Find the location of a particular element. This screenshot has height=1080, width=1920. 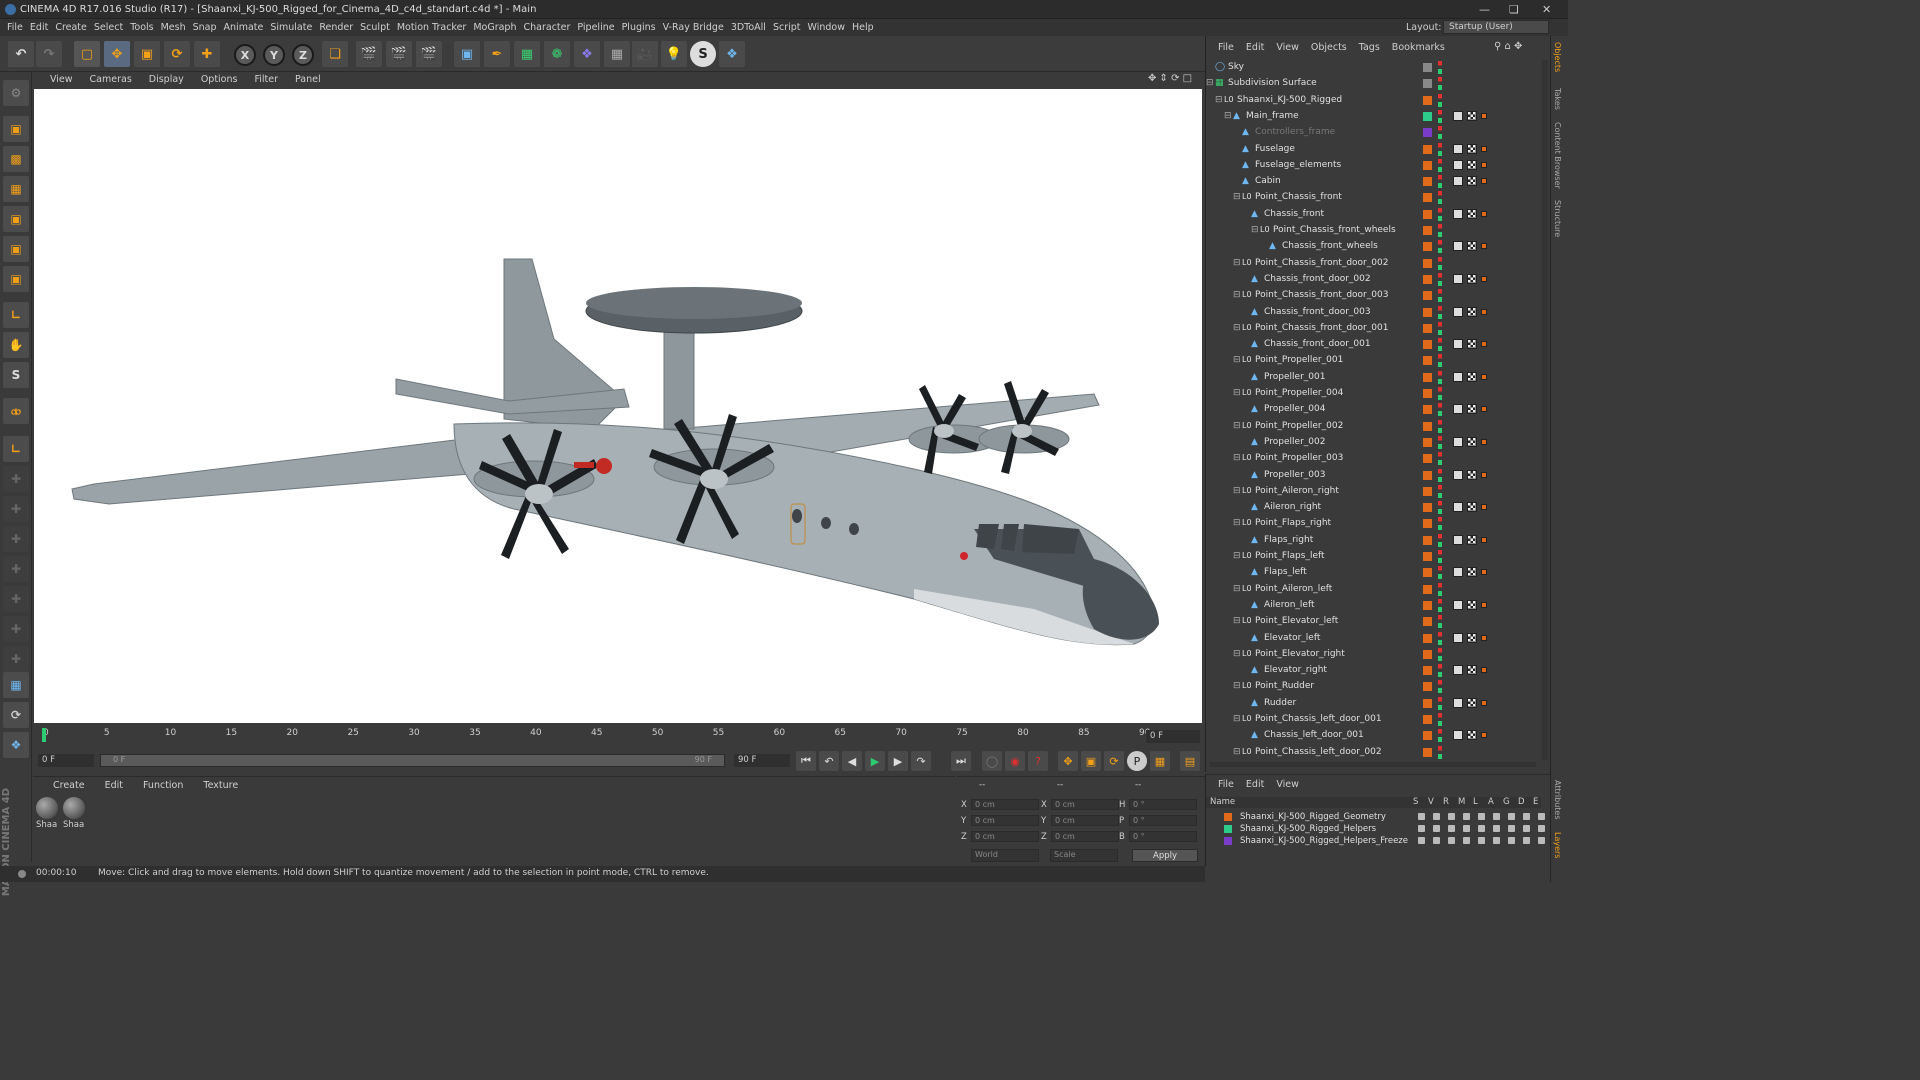

layer-row: Shaanxi_KJ-500_Rigged_Geometry is located at coordinates (1377, 817).